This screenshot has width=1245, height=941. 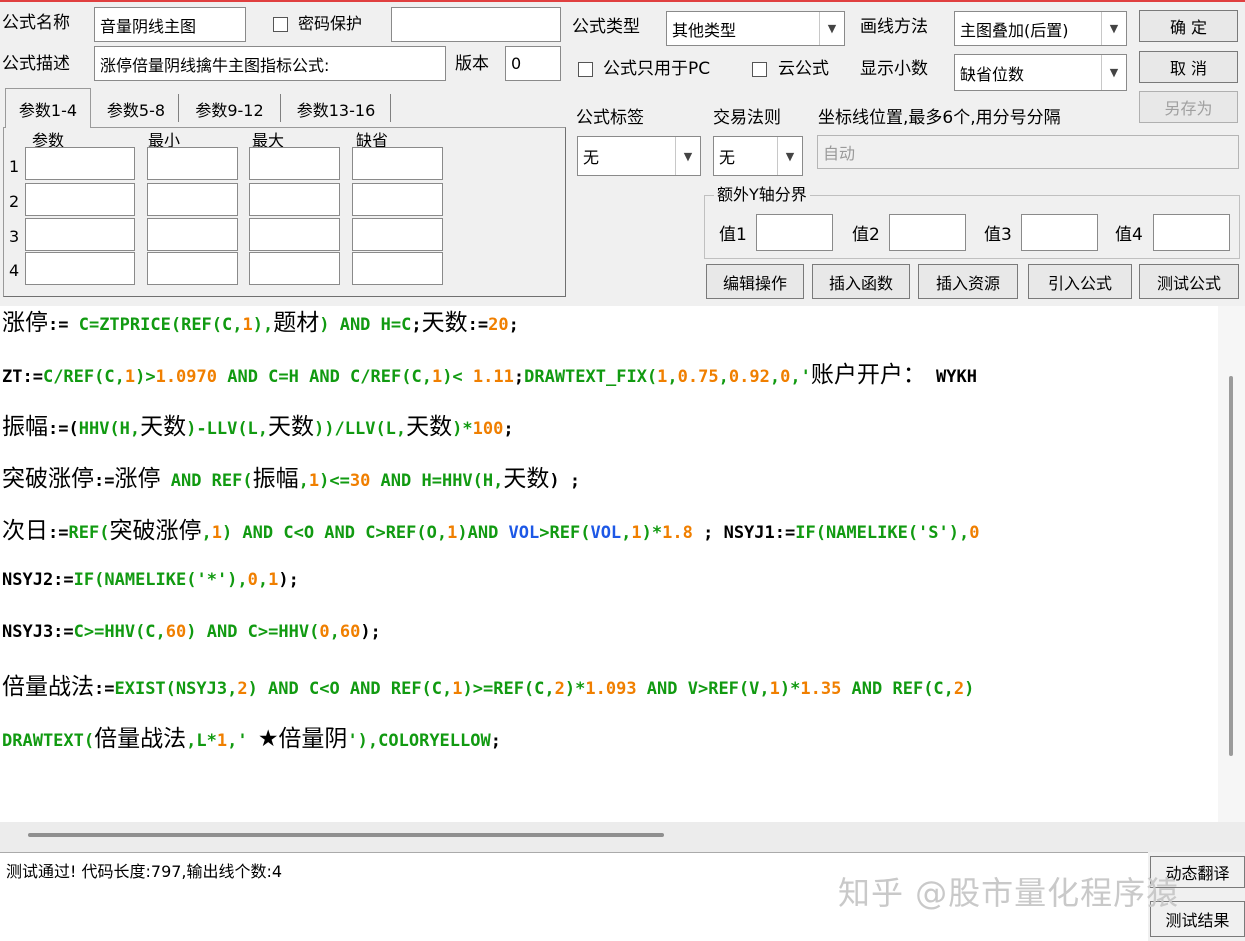 What do you see at coordinates (1080, 281) in the screenshot?
I see `import-formula-button: 引入公式` at bounding box center [1080, 281].